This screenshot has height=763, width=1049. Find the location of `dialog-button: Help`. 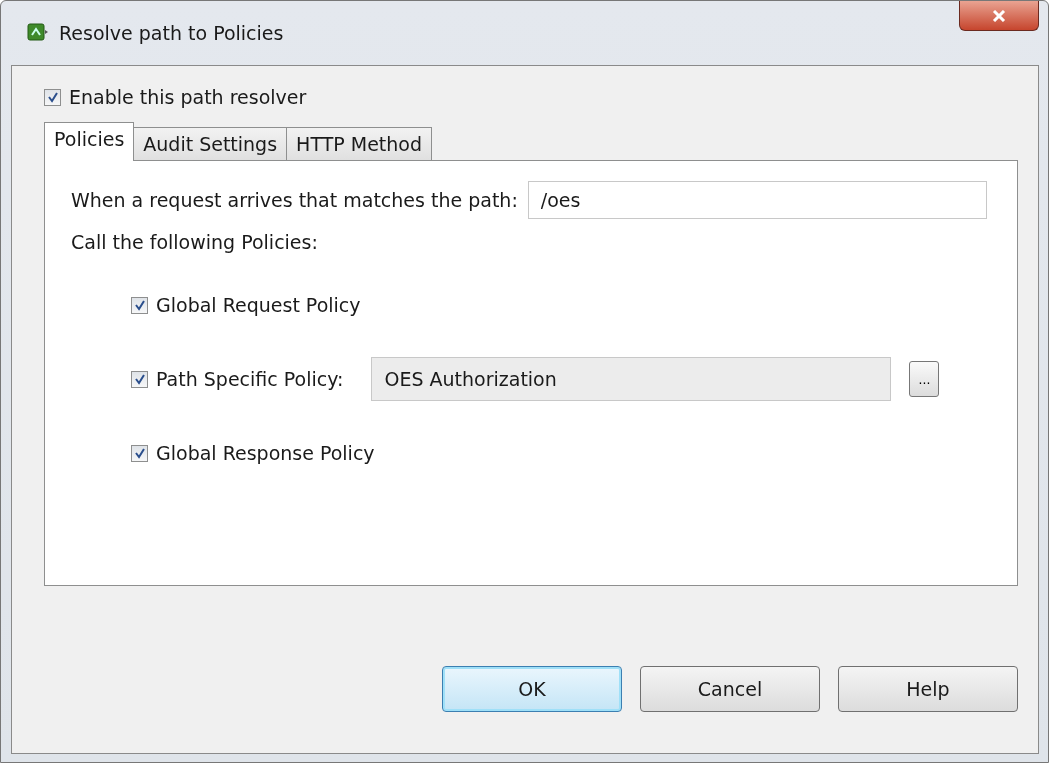

dialog-button: Help is located at coordinates (928, 689).